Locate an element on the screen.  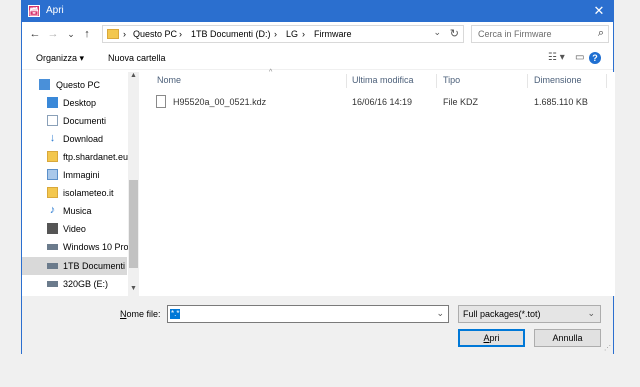
breadcrumb-drive-d: 1TB Documenti (D:) is located at coordinates (231, 34).